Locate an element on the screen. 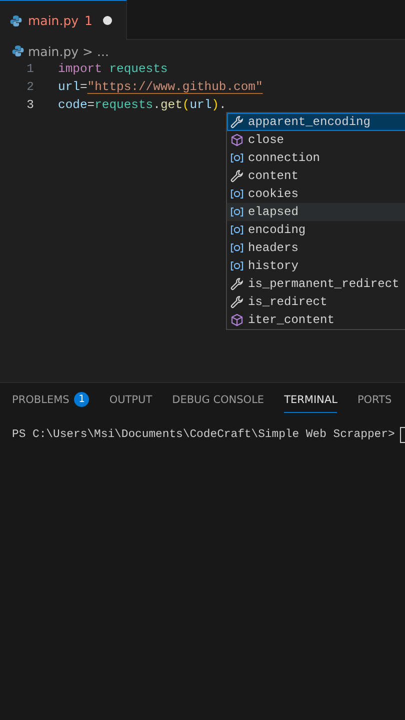 Image resolution: width=405 pixels, height=720 pixels. breadcrumb-file: main.py is located at coordinates (53, 51).